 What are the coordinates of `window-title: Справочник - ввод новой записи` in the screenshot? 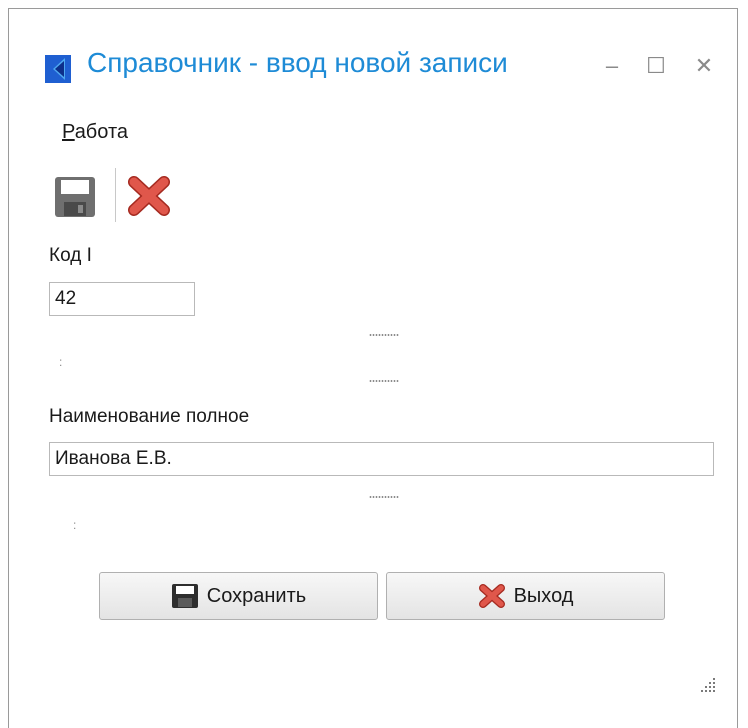 It's located at (297, 62).